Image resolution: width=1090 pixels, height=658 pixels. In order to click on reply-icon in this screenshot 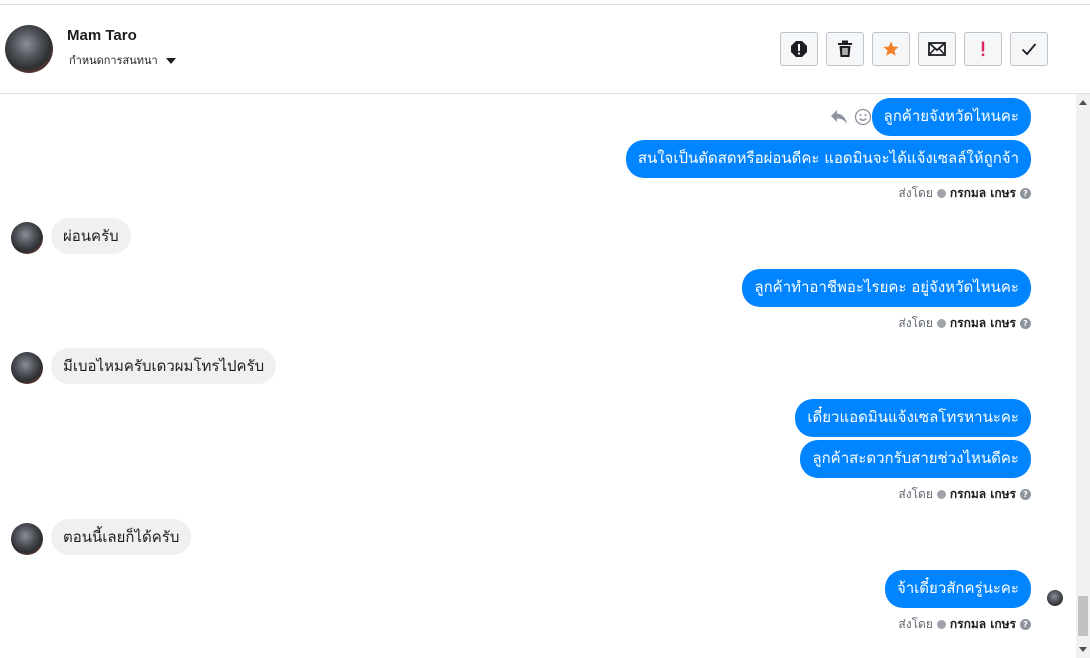, I will do `click(839, 117)`.